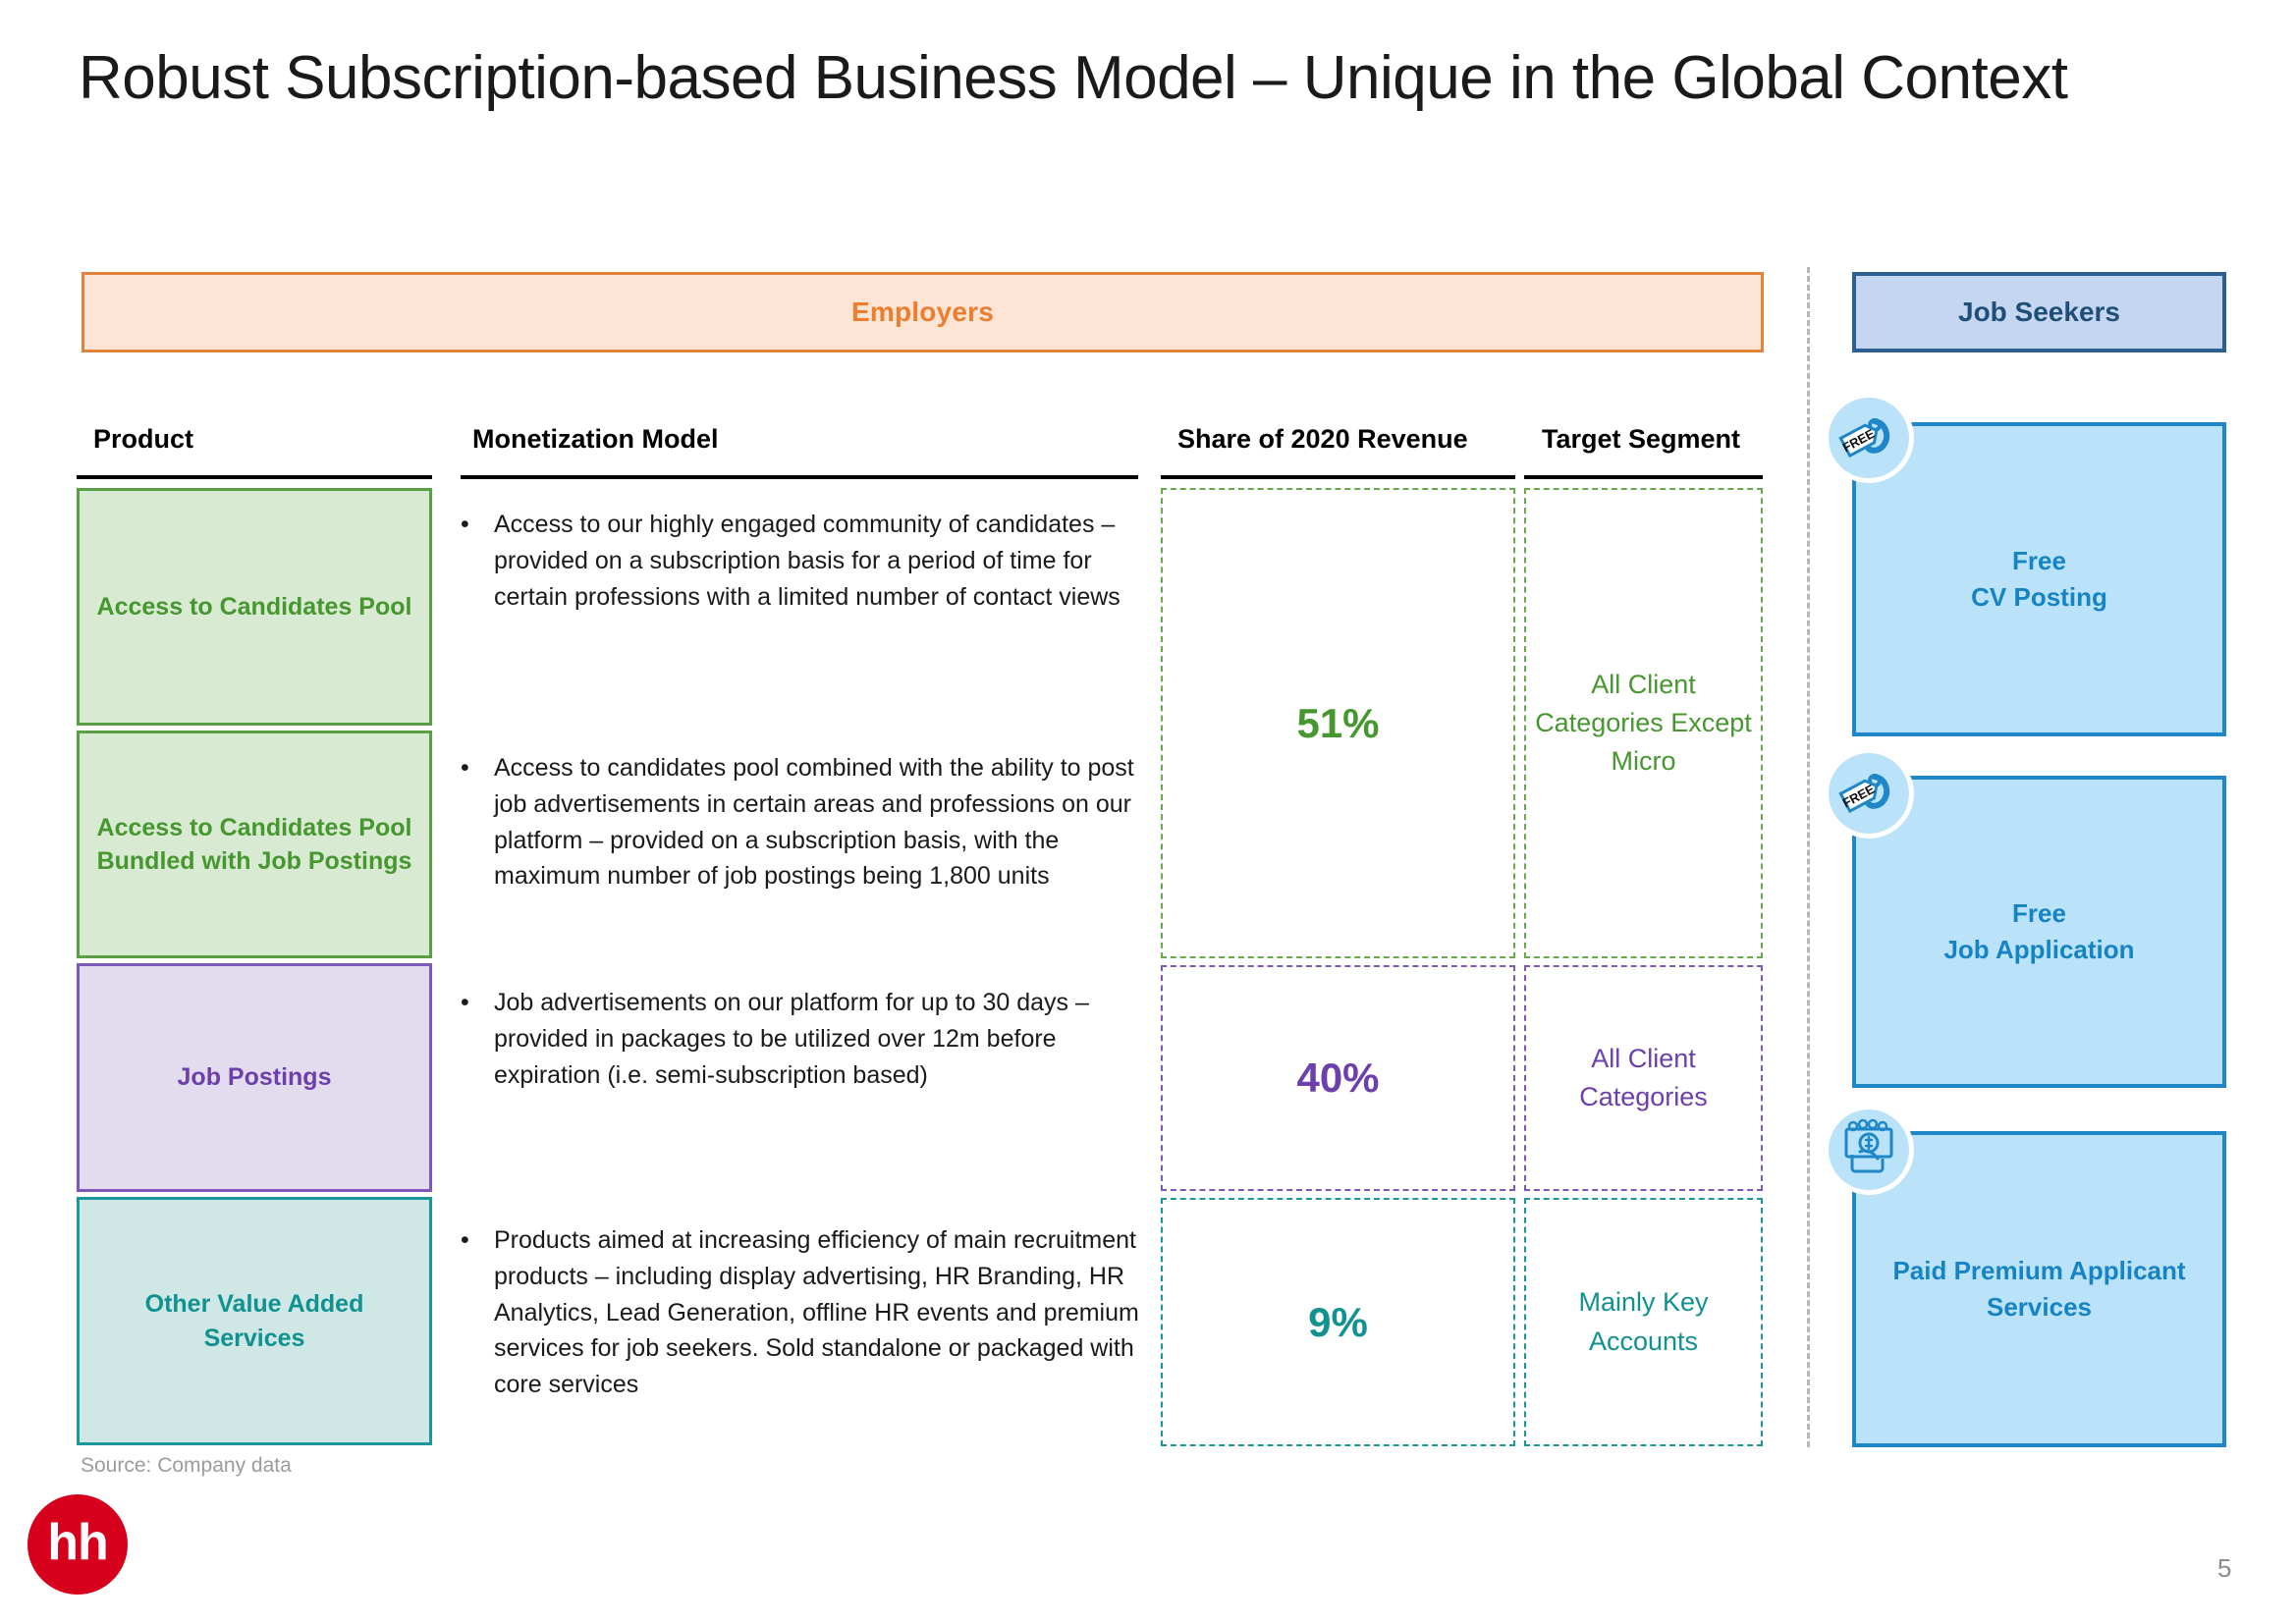  I want to click on column-header-share: Share of 2020 Revenue, so click(1322, 439).